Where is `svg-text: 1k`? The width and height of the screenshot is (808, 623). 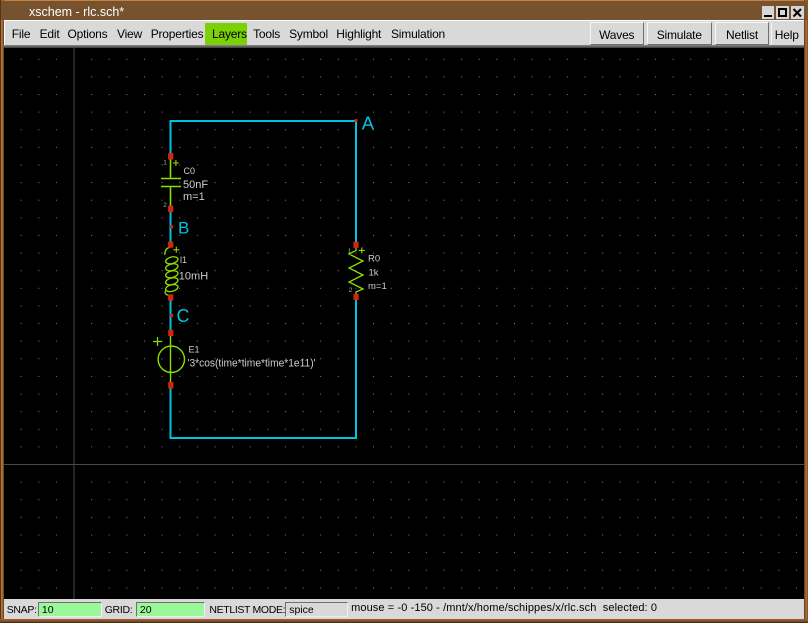
svg-text: 1k is located at coordinates (373, 272).